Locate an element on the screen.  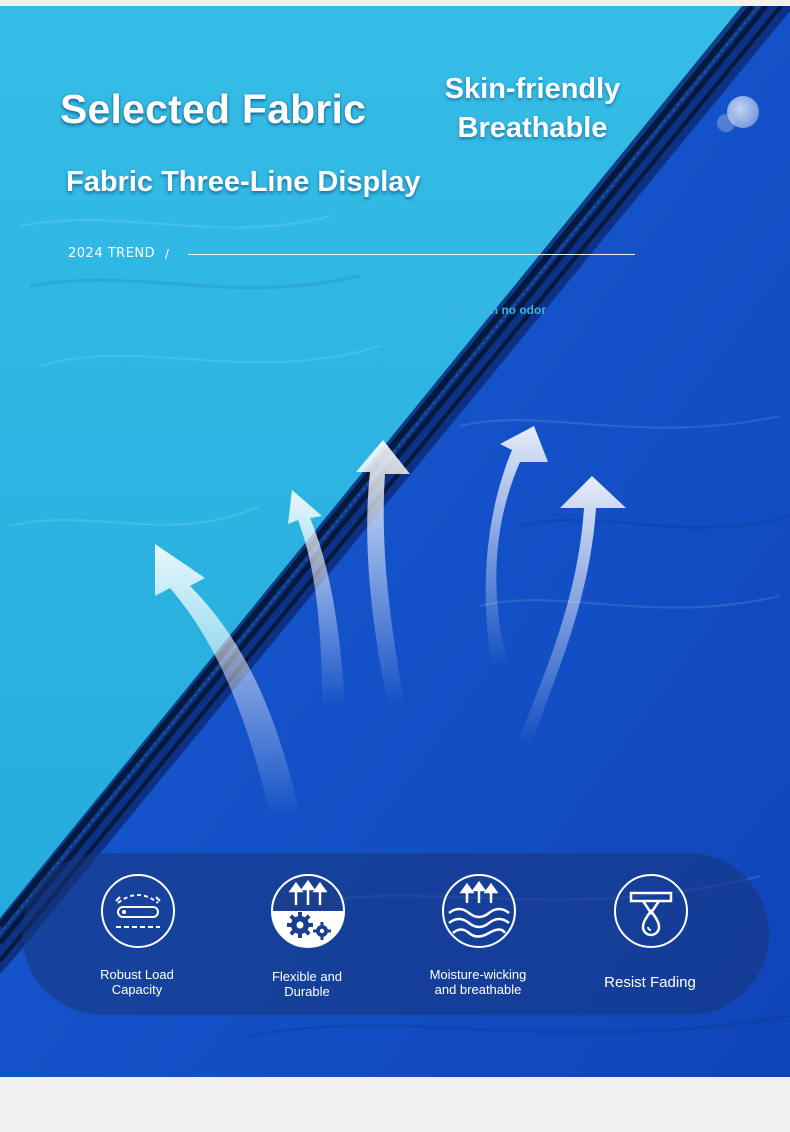
feature-resist-fading: Resist Fading is located at coordinates (650, 934).